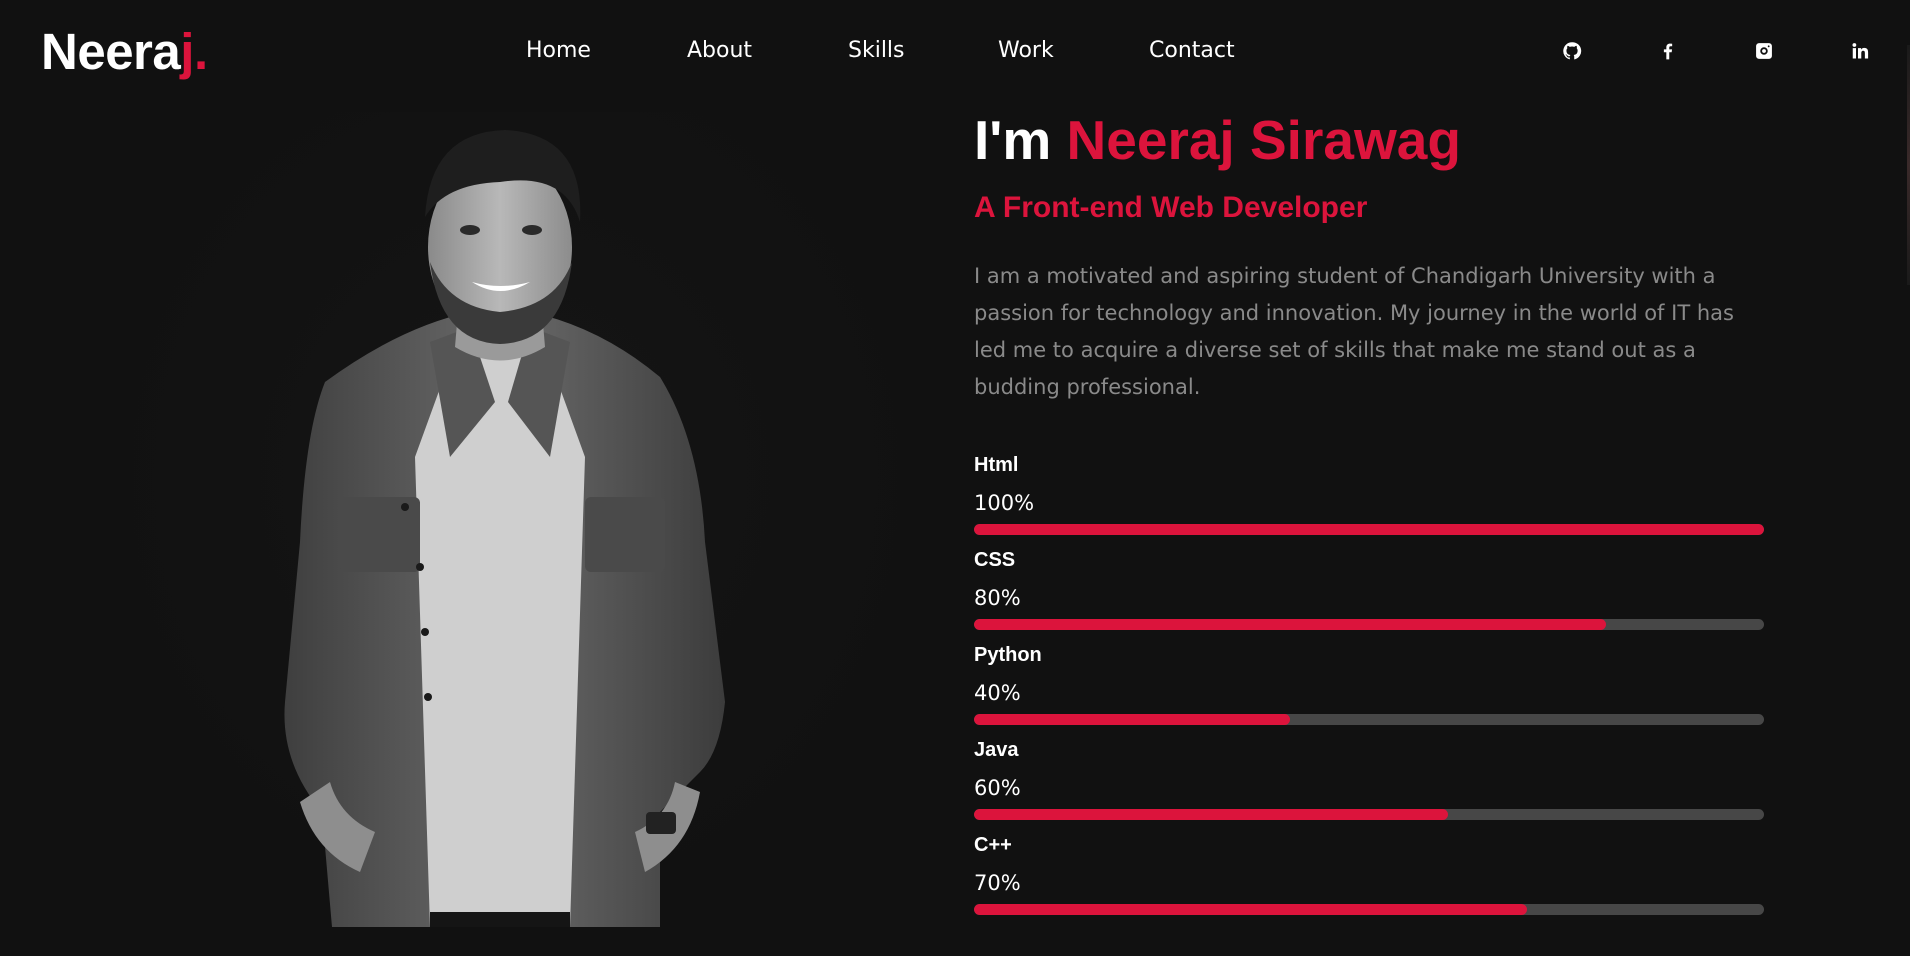 The image size is (1910, 956). What do you see at coordinates (719, 50) in the screenshot?
I see `nav-about: About` at bounding box center [719, 50].